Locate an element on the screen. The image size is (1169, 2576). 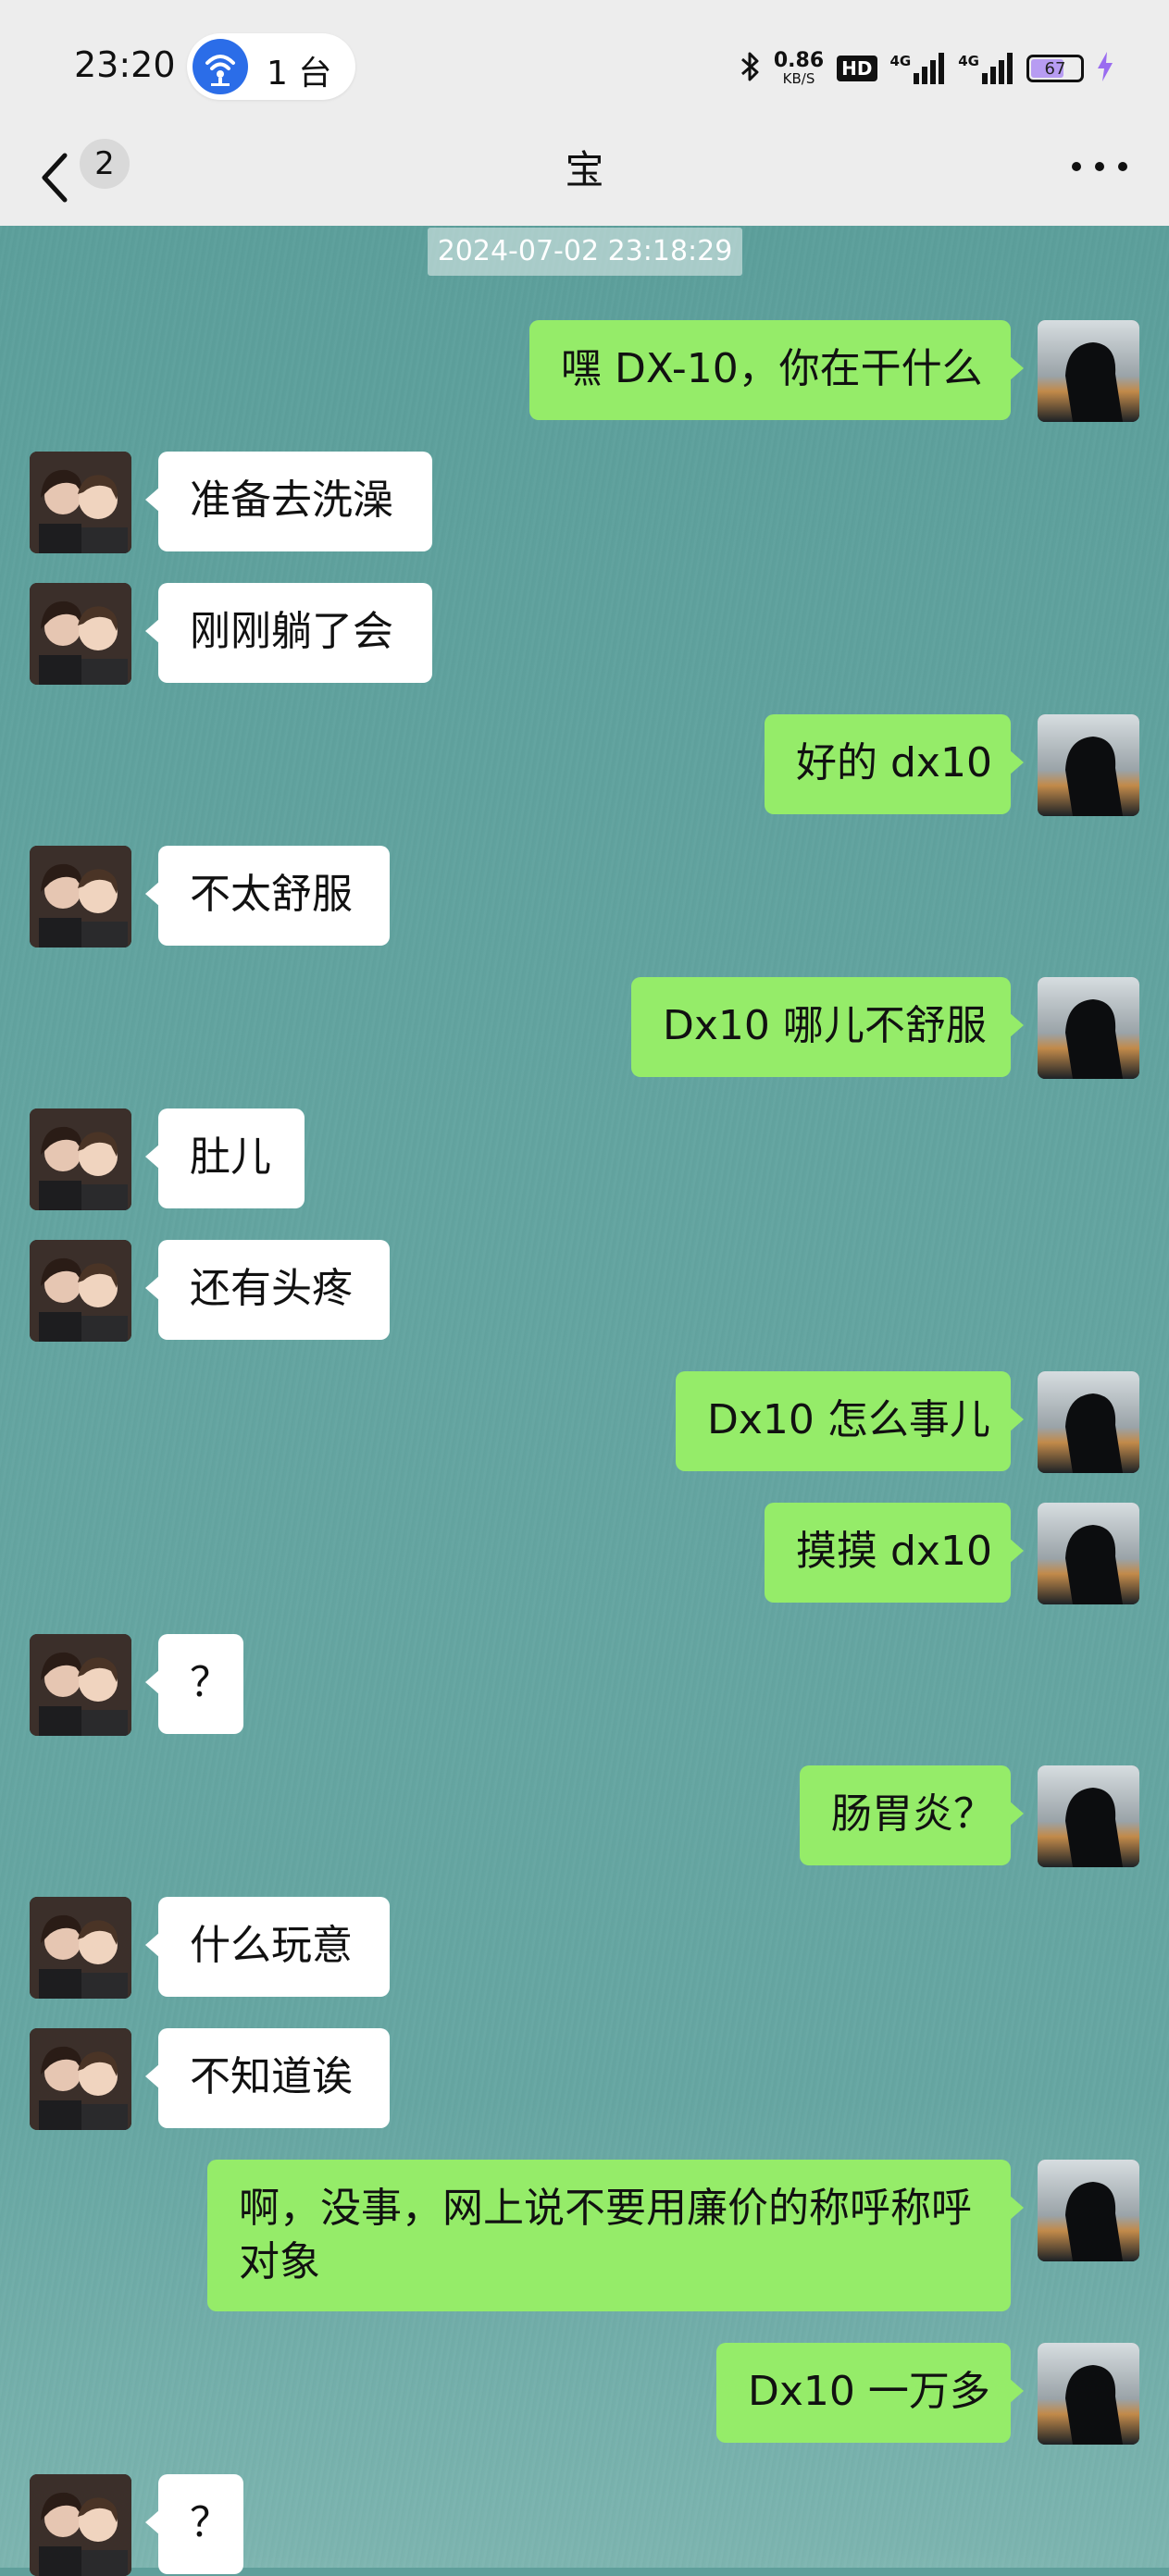
sent-message-bubble: 啊，没事，网上说不要用廉价的称呼称呼对象 is located at coordinates (616, 2236).